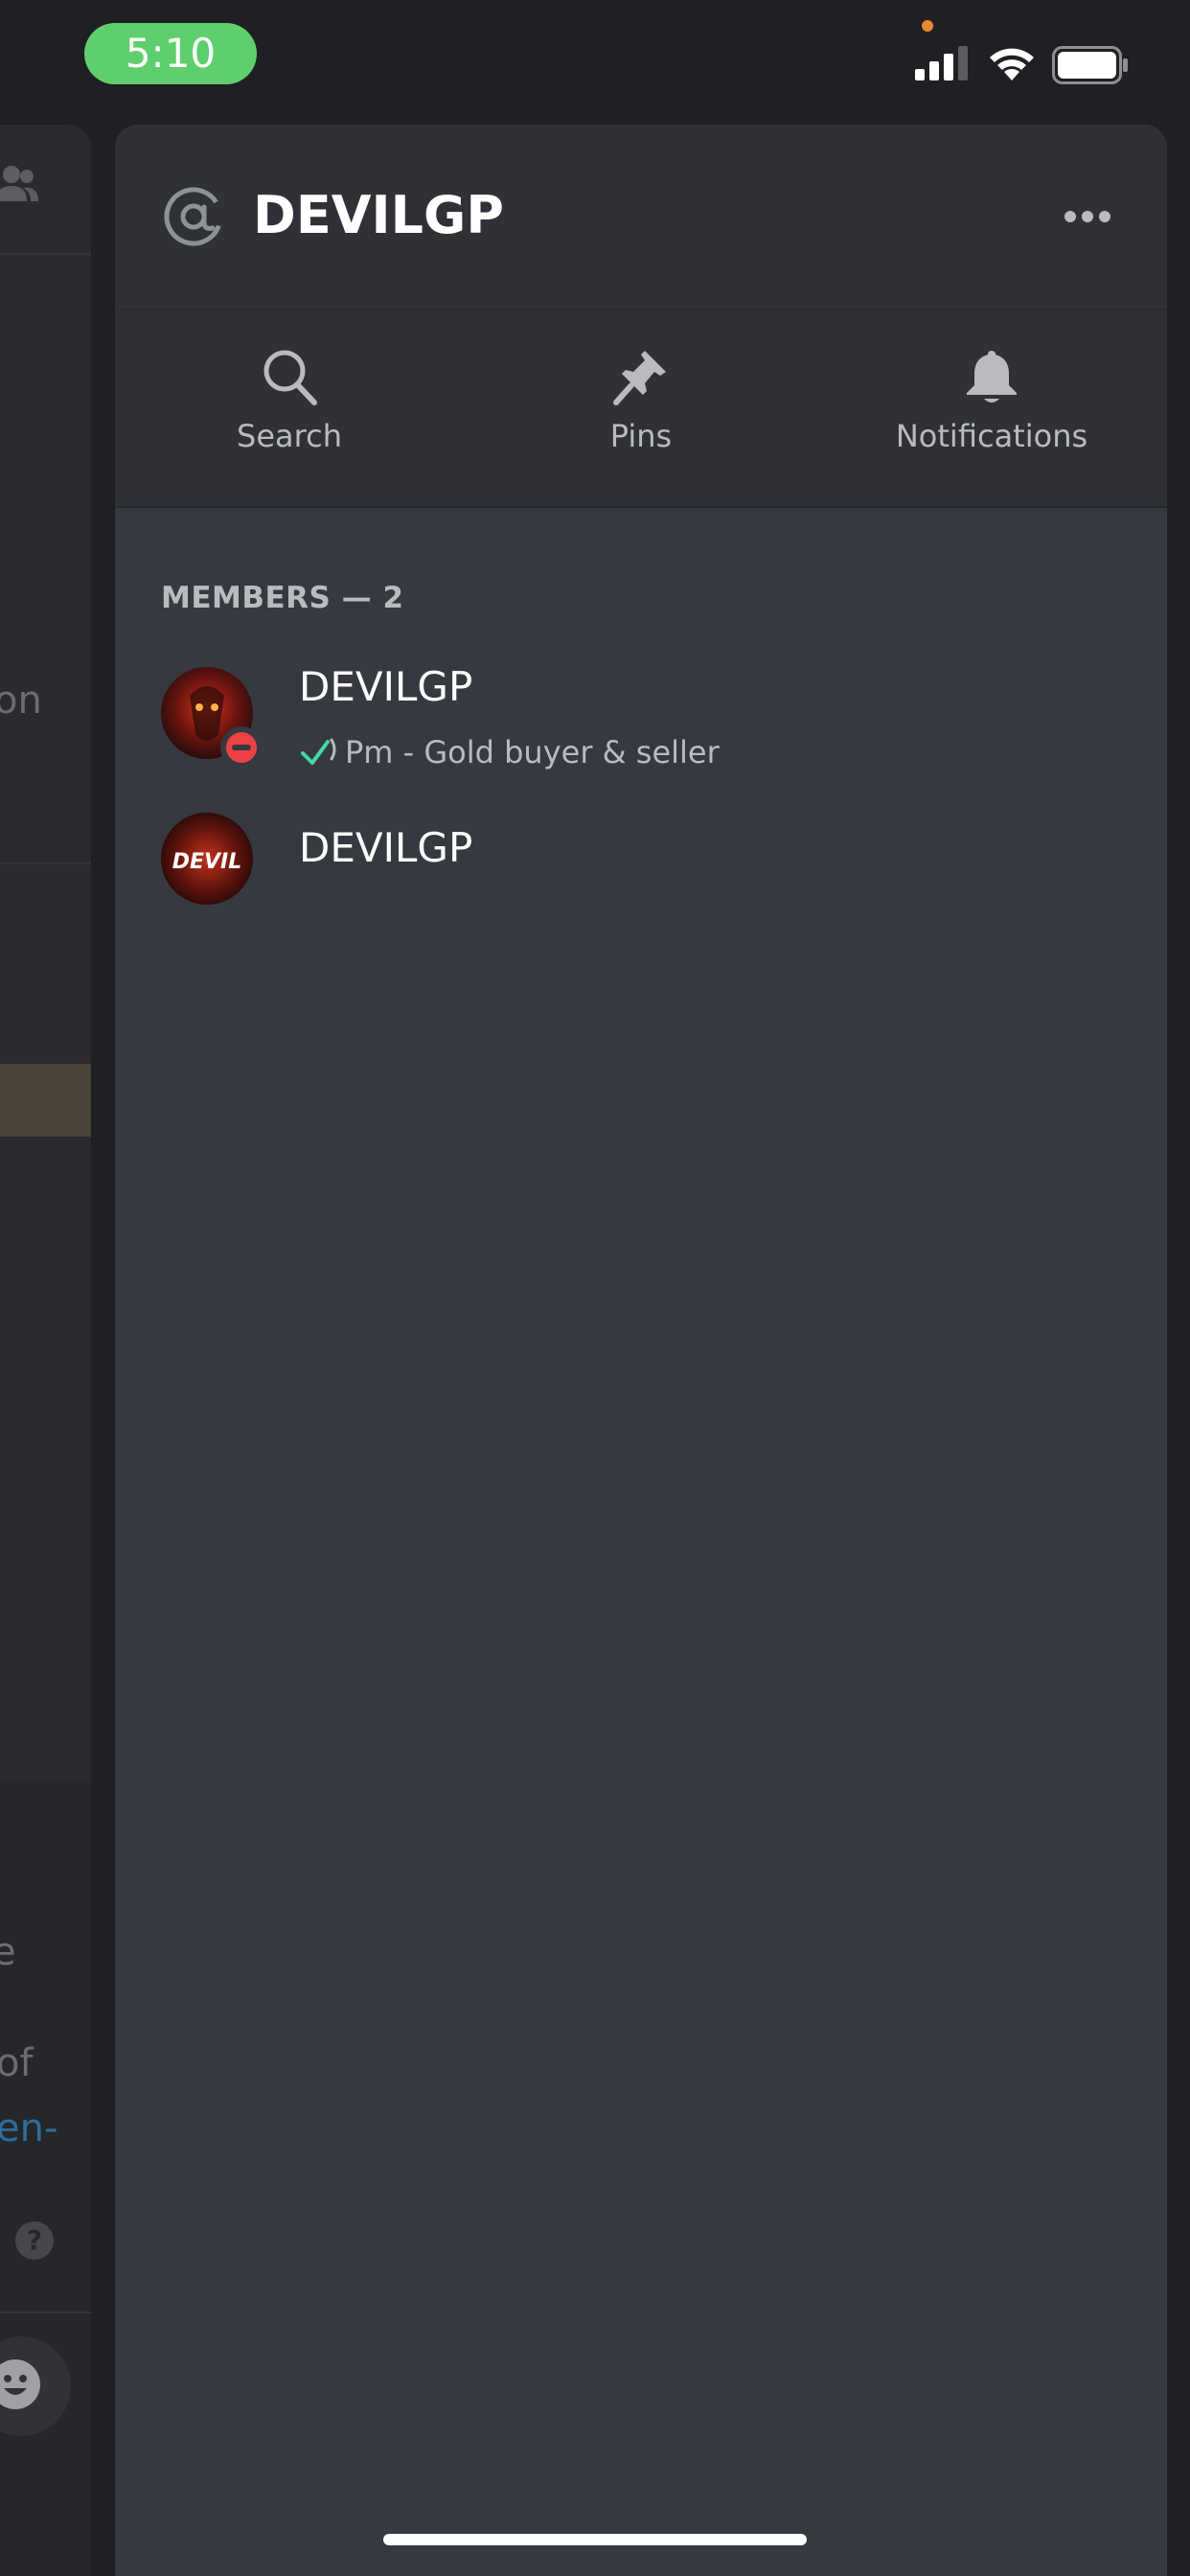 This screenshot has height=2576, width=1190. I want to click on bg-bottom-area, so click(46, 2179).